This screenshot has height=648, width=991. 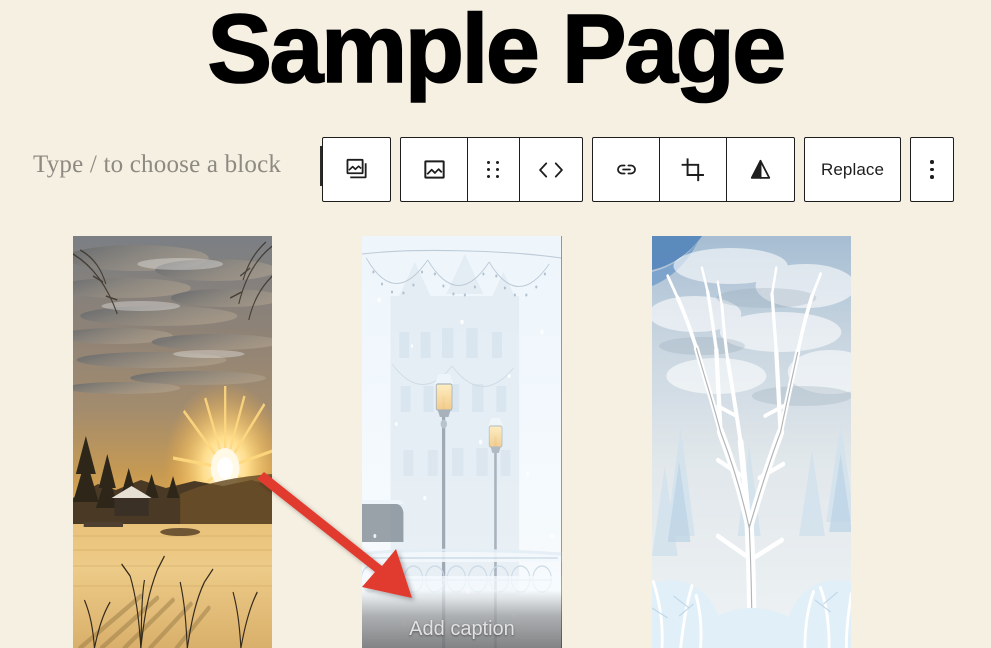 What do you see at coordinates (157, 165) in the screenshot?
I see `paragraph-block-placeholder: Type / to choose a block` at bounding box center [157, 165].